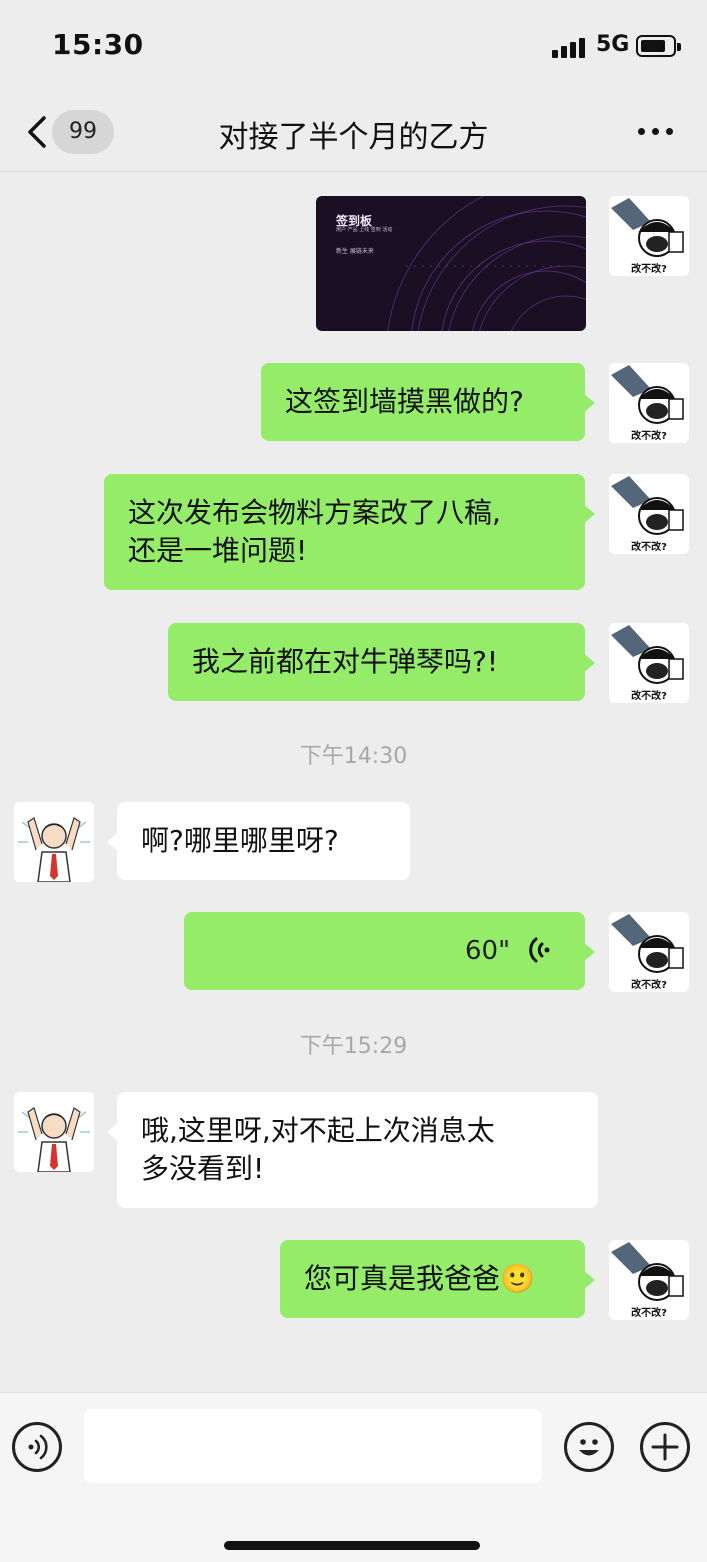 The image size is (707, 1562). I want to click on message-text-line: 还是一堆问题!, so click(218, 550).